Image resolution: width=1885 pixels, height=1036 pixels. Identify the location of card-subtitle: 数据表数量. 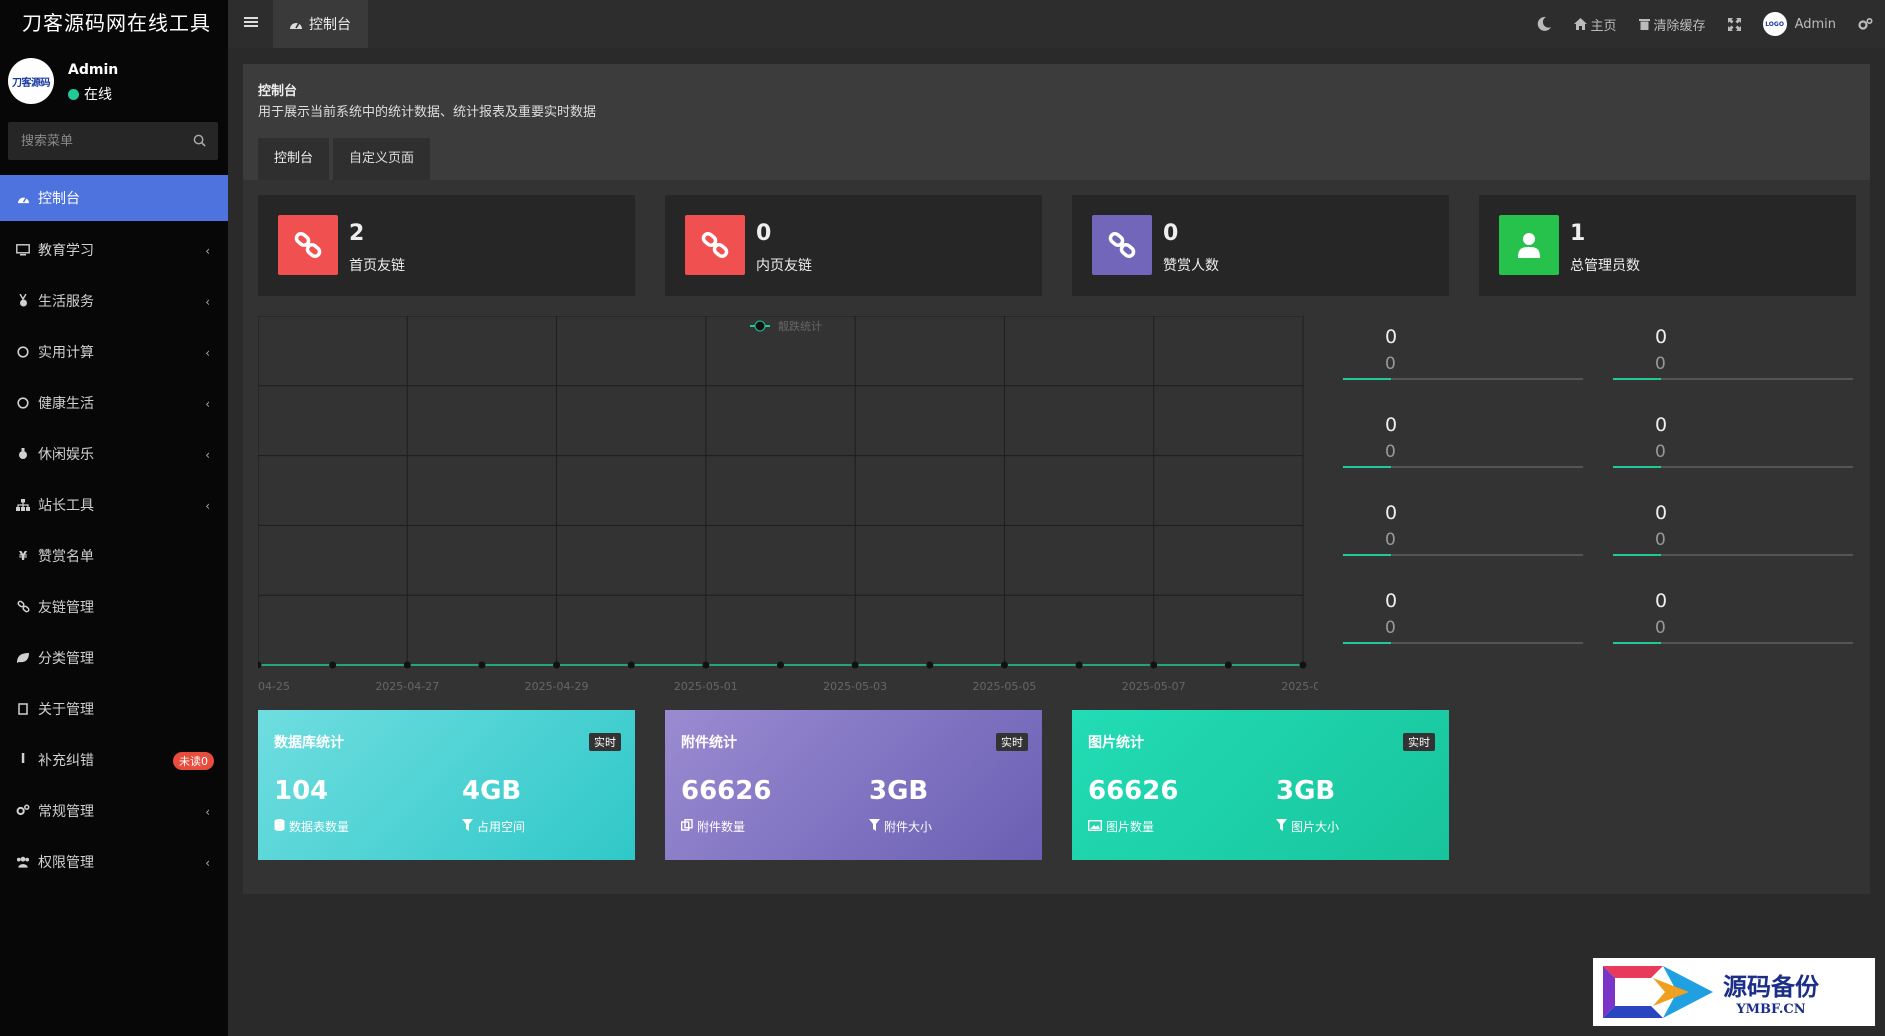
(311, 826).